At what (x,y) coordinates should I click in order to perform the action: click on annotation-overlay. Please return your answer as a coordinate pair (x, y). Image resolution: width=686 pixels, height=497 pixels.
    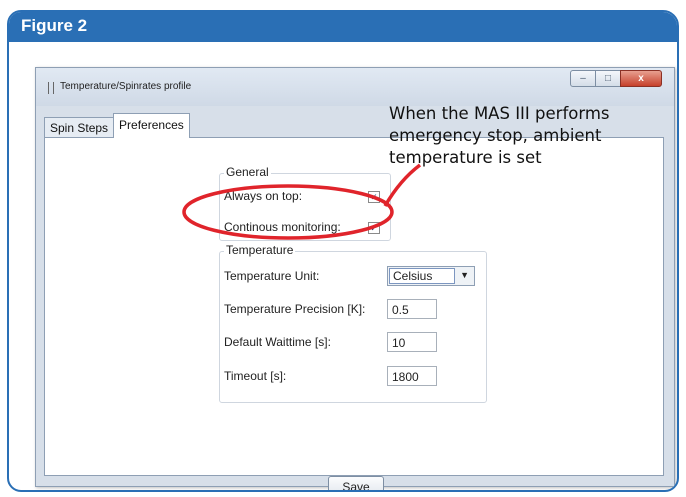
    Looking at the image, I should click on (302, 201).